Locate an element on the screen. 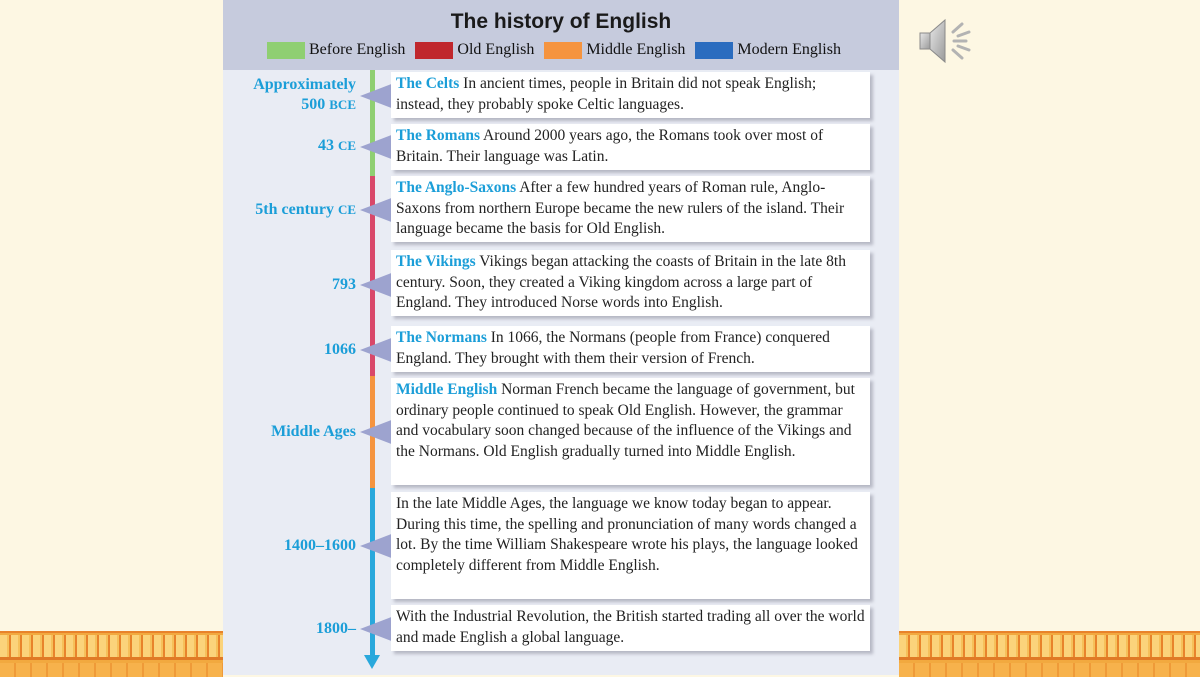 This screenshot has height=677, width=1200. date-text: Approximately is located at coordinates (304, 84).